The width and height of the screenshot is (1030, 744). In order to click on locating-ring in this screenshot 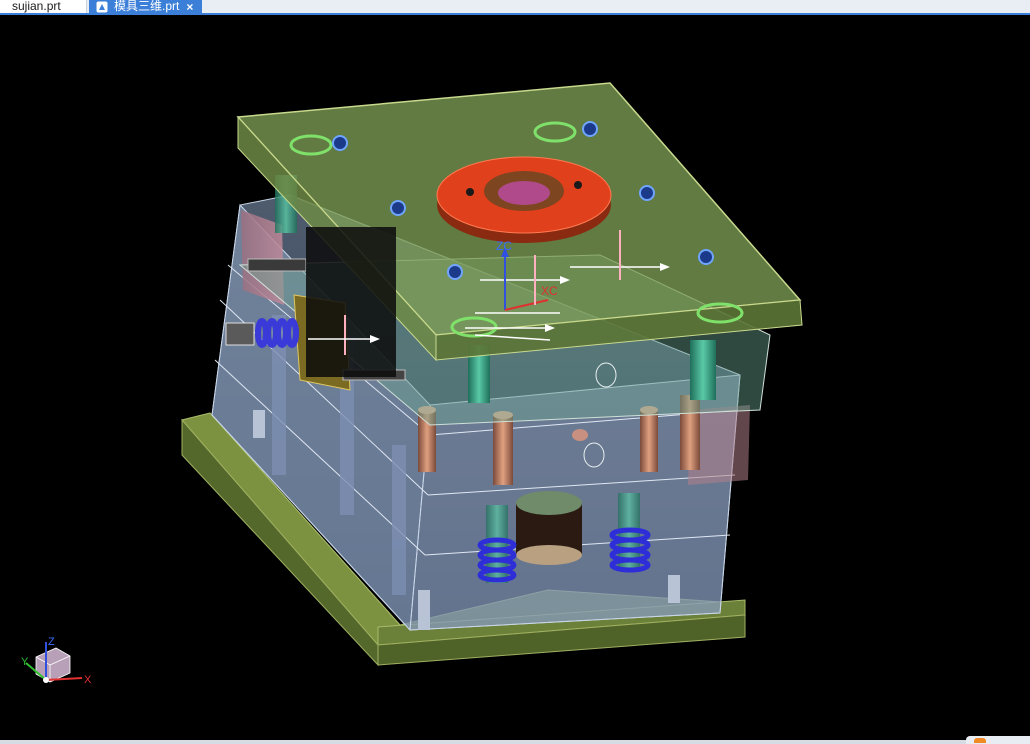, I will do `click(524, 199)`.